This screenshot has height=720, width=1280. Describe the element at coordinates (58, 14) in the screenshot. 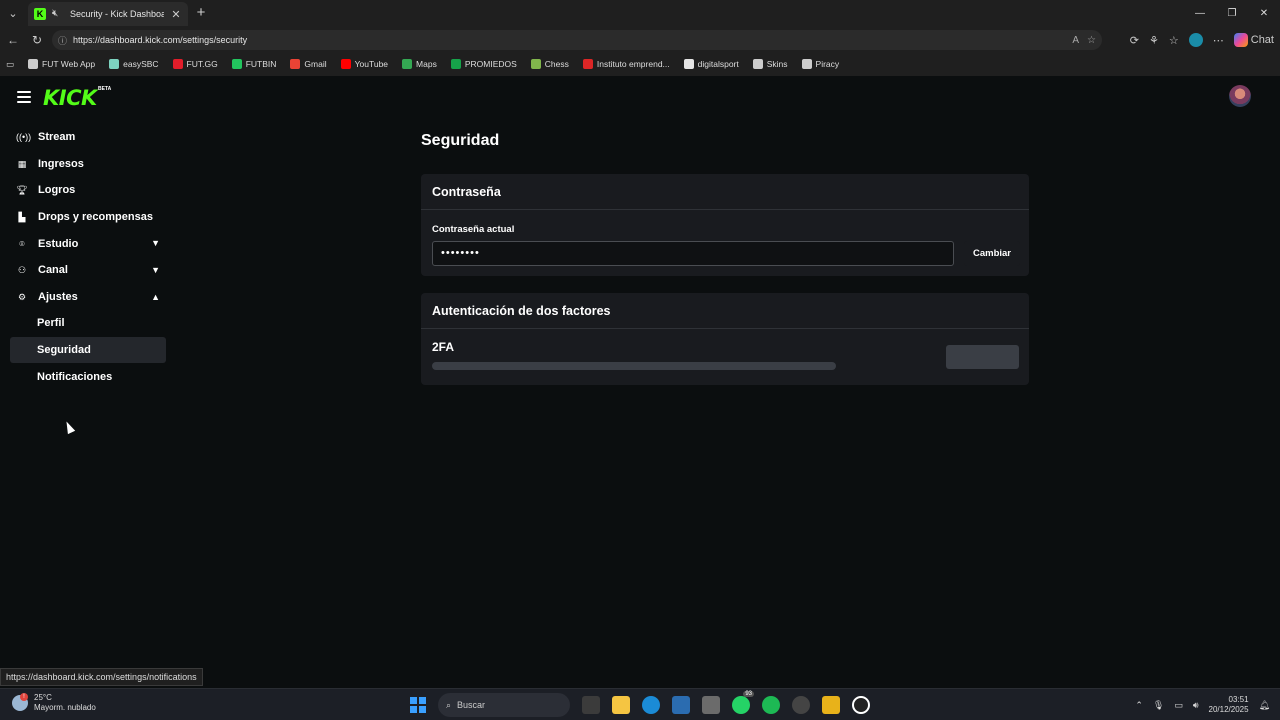

I see `speaker-muted-icon: 🔇︎` at that location.